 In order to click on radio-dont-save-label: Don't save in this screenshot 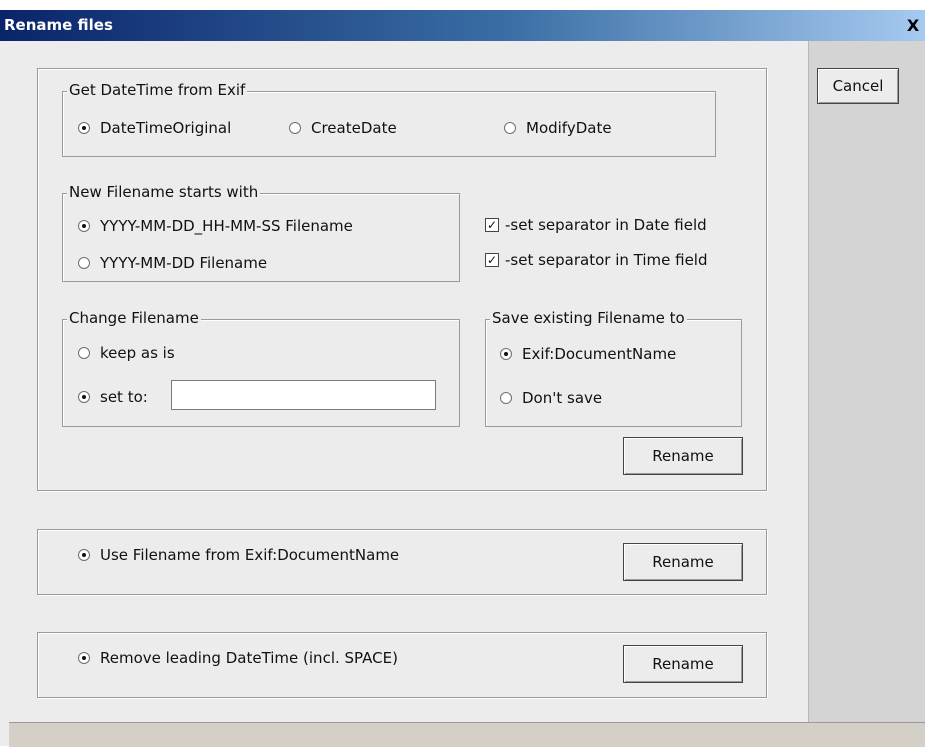, I will do `click(562, 398)`.